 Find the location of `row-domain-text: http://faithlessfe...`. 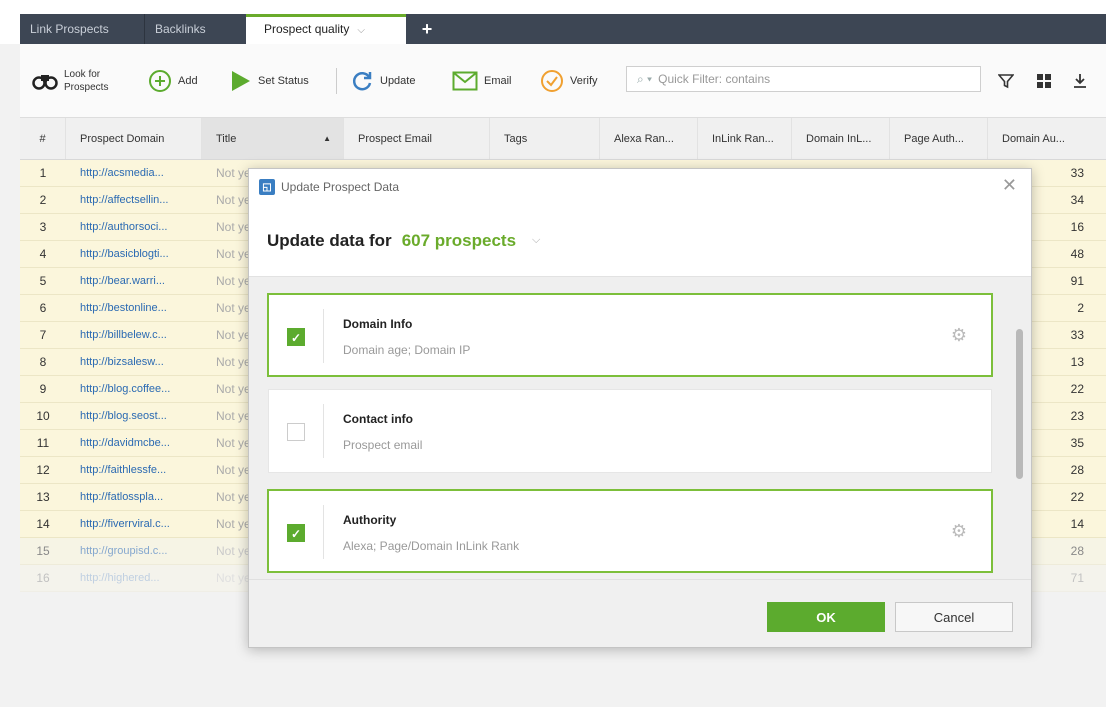

row-domain-text: http://faithlessfe... is located at coordinates (123, 470).